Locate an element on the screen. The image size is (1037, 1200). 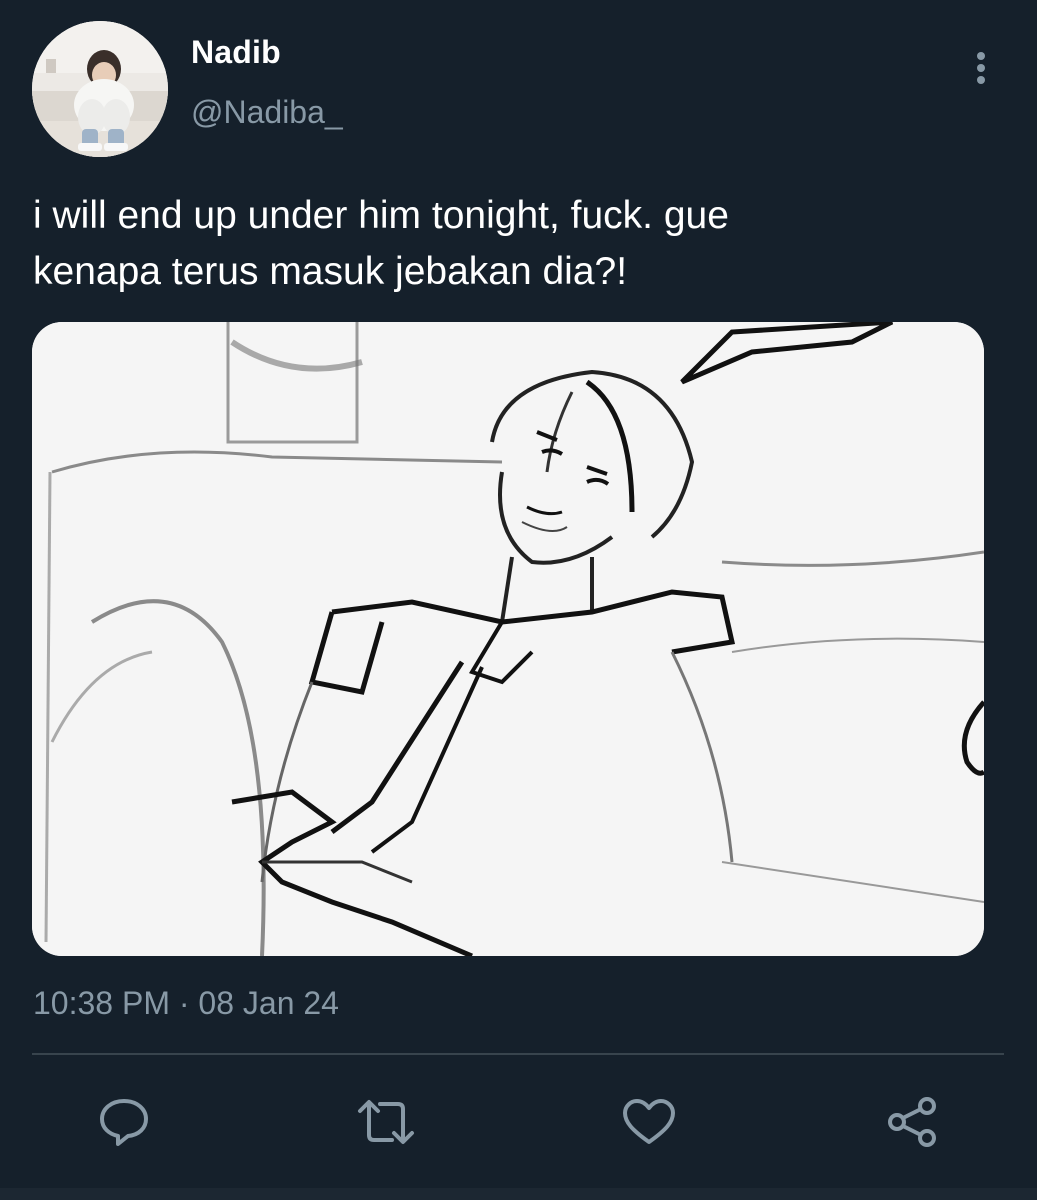
avatar-image is located at coordinates (100, 89).